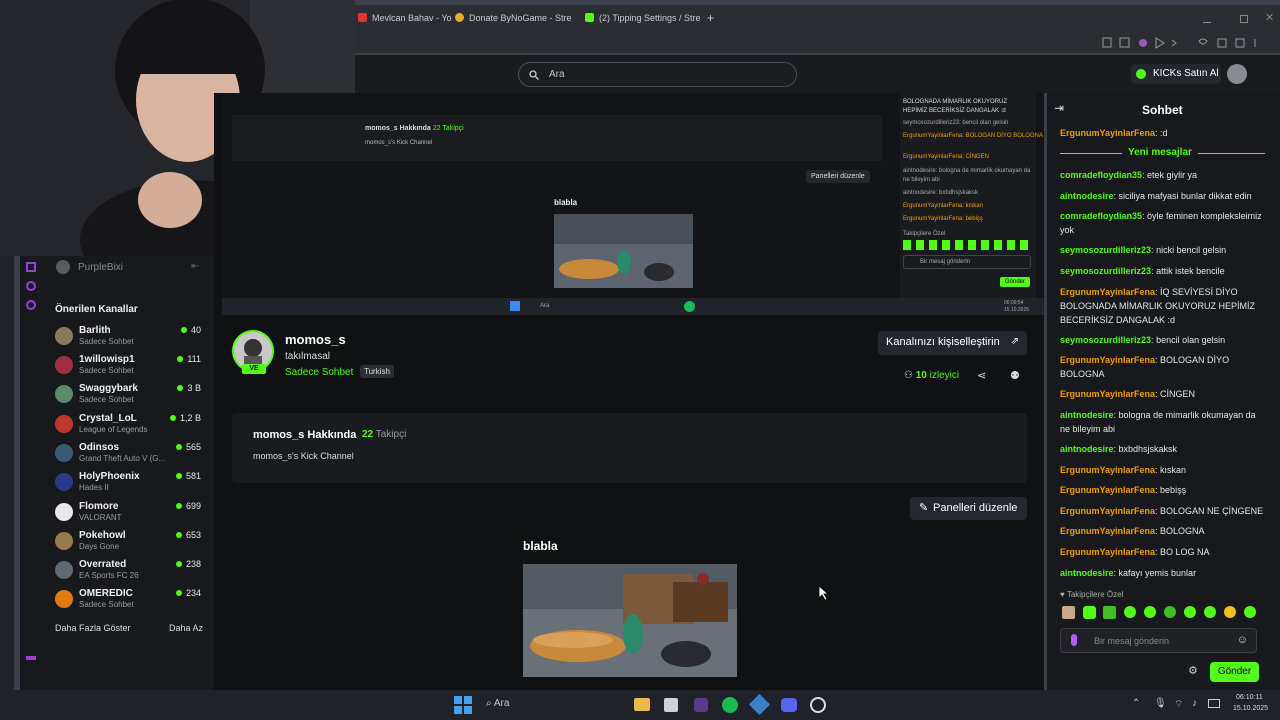  What do you see at coordinates (557, 138) in the screenshot?
I see `nested-about-panel` at bounding box center [557, 138].